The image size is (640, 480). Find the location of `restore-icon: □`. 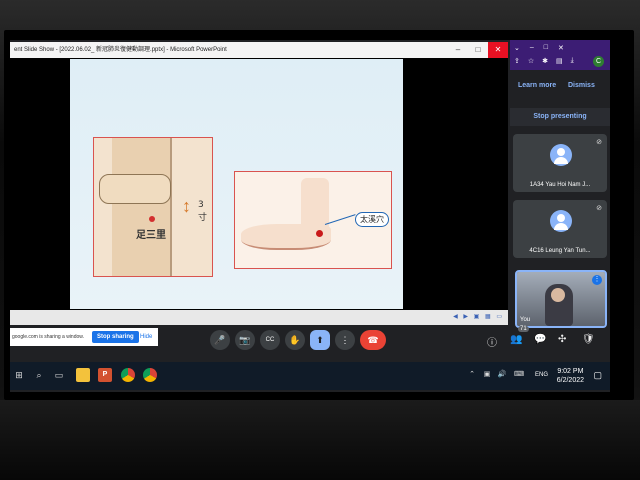

restore-icon: □ is located at coordinates (546, 48).